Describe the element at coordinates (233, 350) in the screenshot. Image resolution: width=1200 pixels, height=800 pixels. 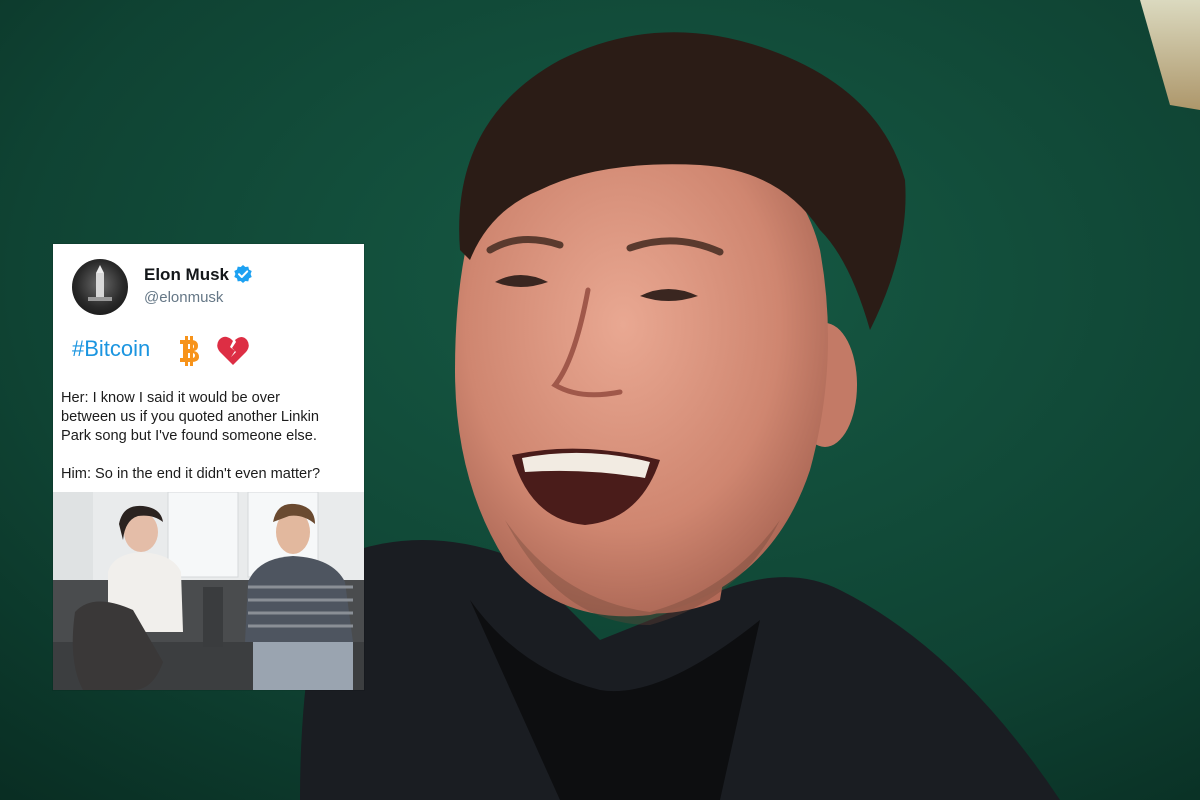
I see `broken-heart-icon` at that location.